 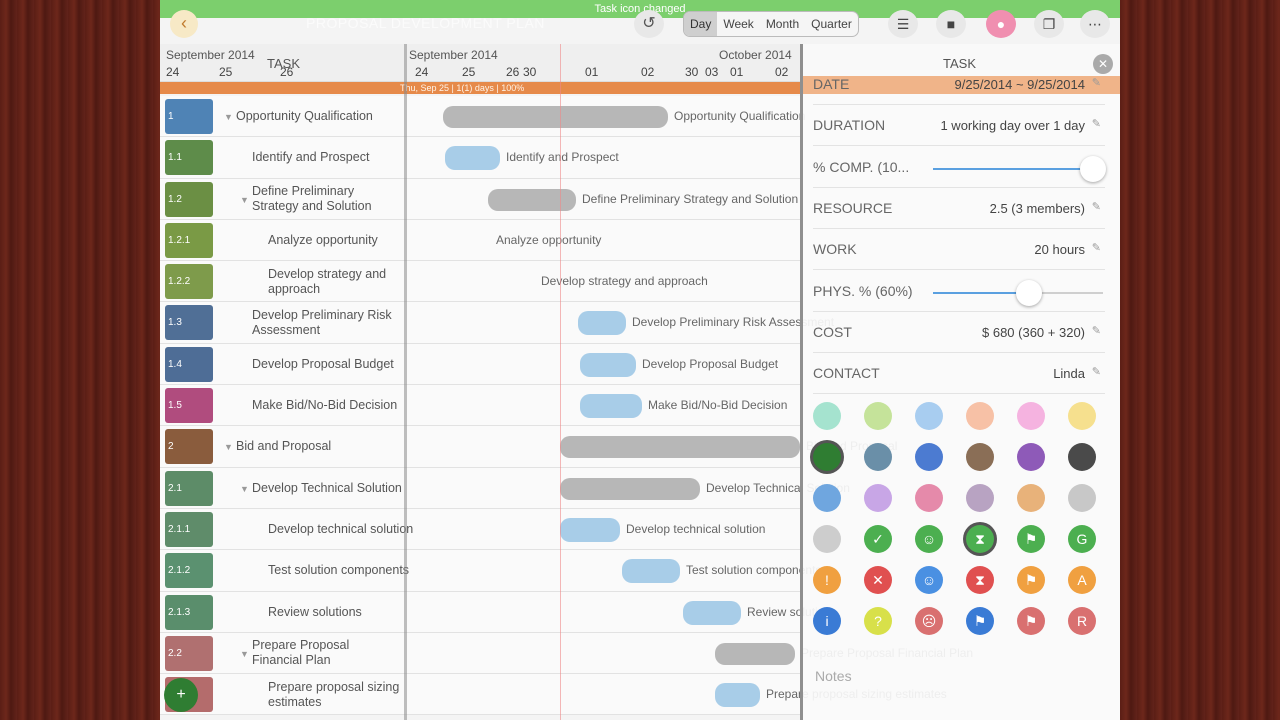 What do you see at coordinates (327, 488) in the screenshot?
I see `task-name: Develop Technical Solution` at bounding box center [327, 488].